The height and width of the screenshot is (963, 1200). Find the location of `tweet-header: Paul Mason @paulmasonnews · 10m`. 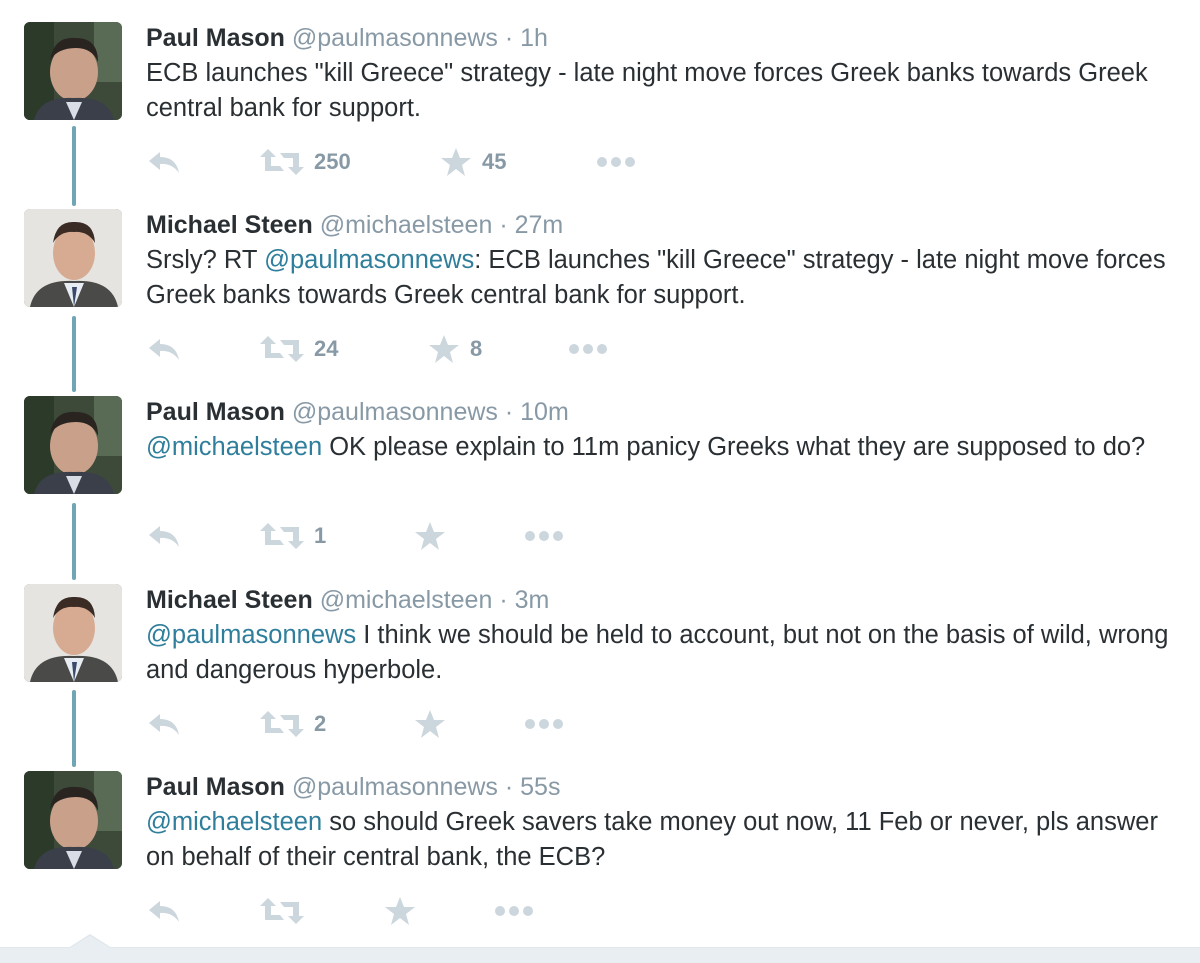

tweet-header: Paul Mason @paulmasonnews · 10m is located at coordinates (357, 412).